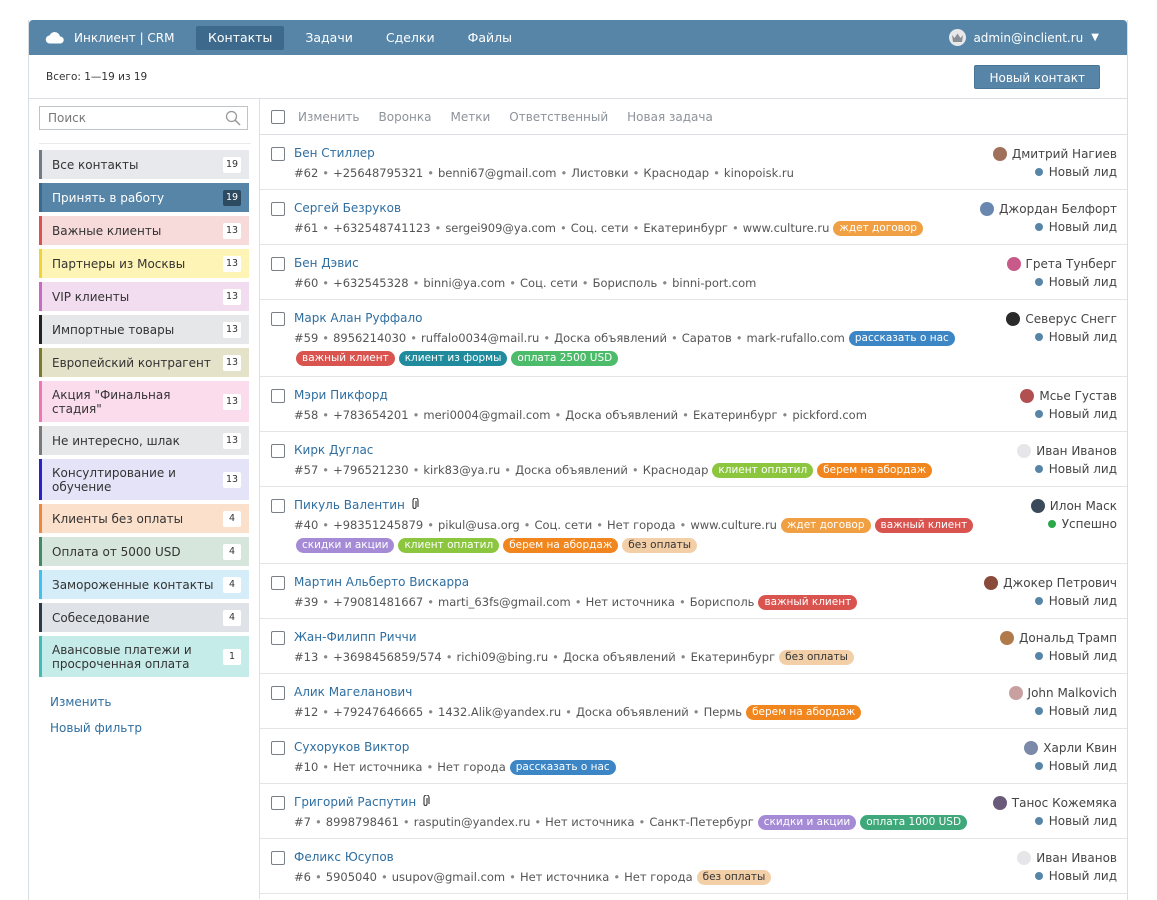 The width and height of the screenshot is (1157, 900). What do you see at coordinates (144, 401) in the screenshot?
I see `filter-item: Акция "Финальная стадия" 13` at bounding box center [144, 401].